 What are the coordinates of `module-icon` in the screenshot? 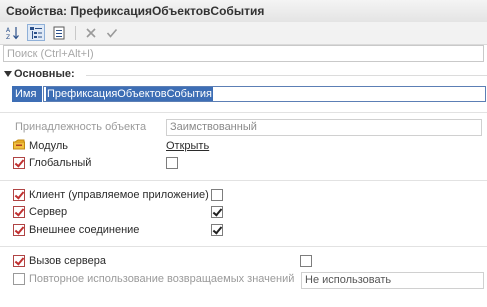 It's located at (19, 144).